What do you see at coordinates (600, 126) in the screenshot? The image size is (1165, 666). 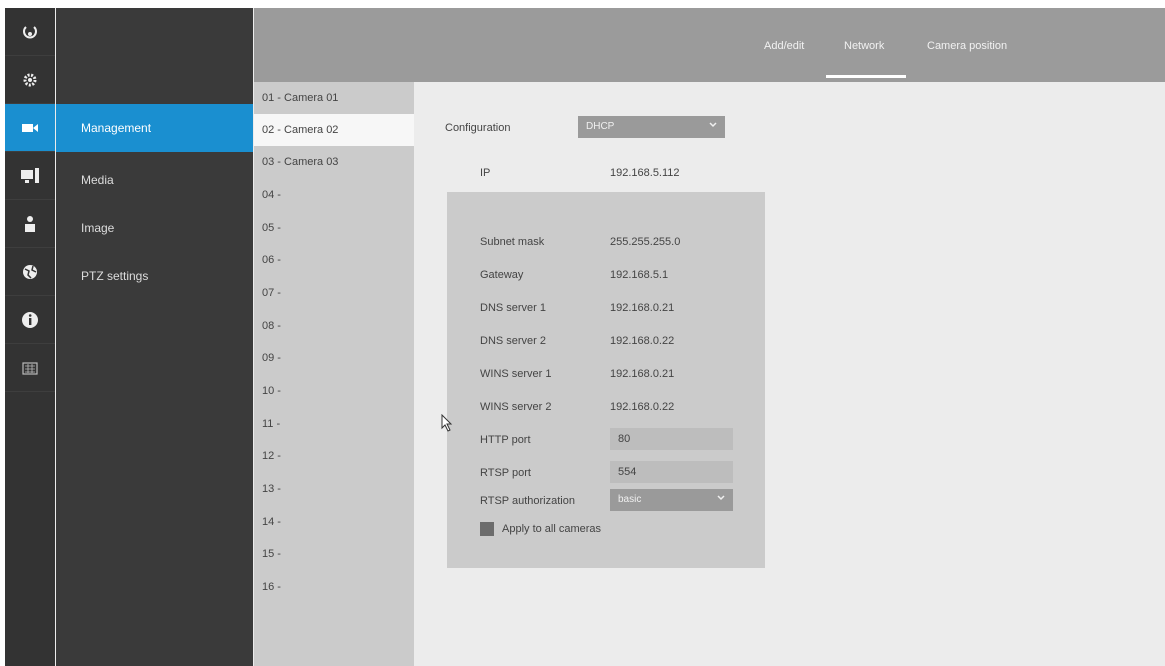 I see `configuration-value: DHCP` at bounding box center [600, 126].